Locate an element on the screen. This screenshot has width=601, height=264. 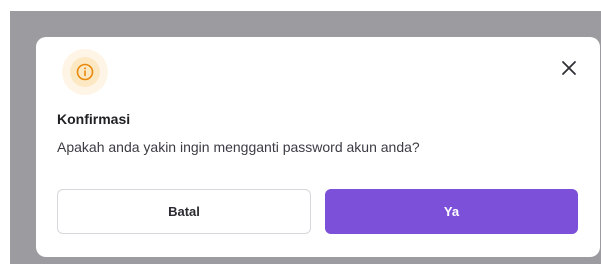
cancel-button: Batal is located at coordinates (184, 211).